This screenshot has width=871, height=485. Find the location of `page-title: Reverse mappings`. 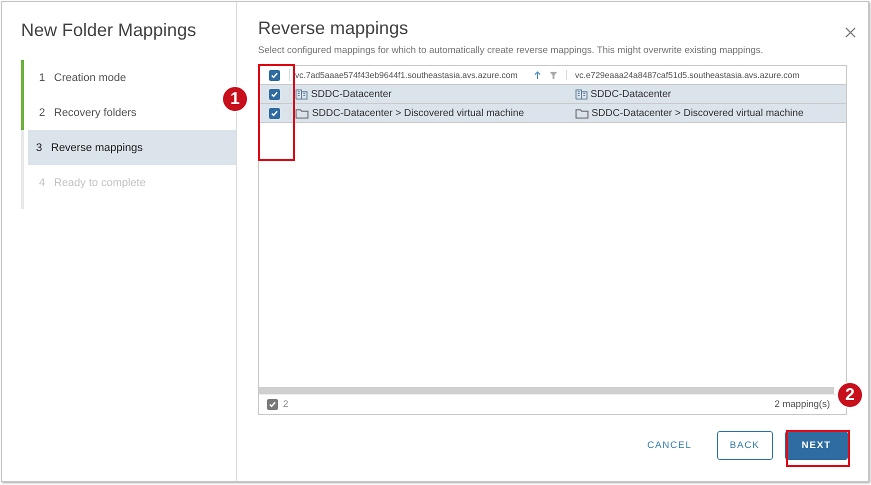

page-title: Reverse mappings is located at coordinates (333, 28).